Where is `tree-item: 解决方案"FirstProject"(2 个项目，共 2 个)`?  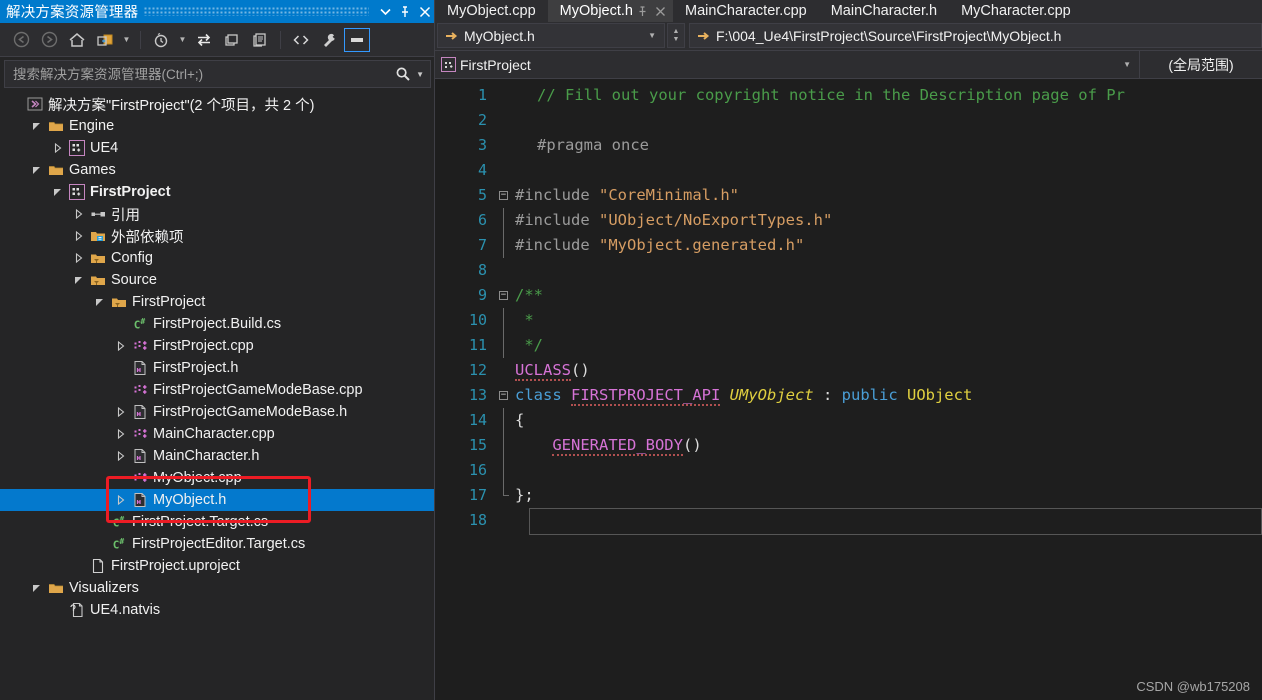
tree-item: 解决方案"FirstProject"(2 个项目，共 2 个) is located at coordinates (217, 104).